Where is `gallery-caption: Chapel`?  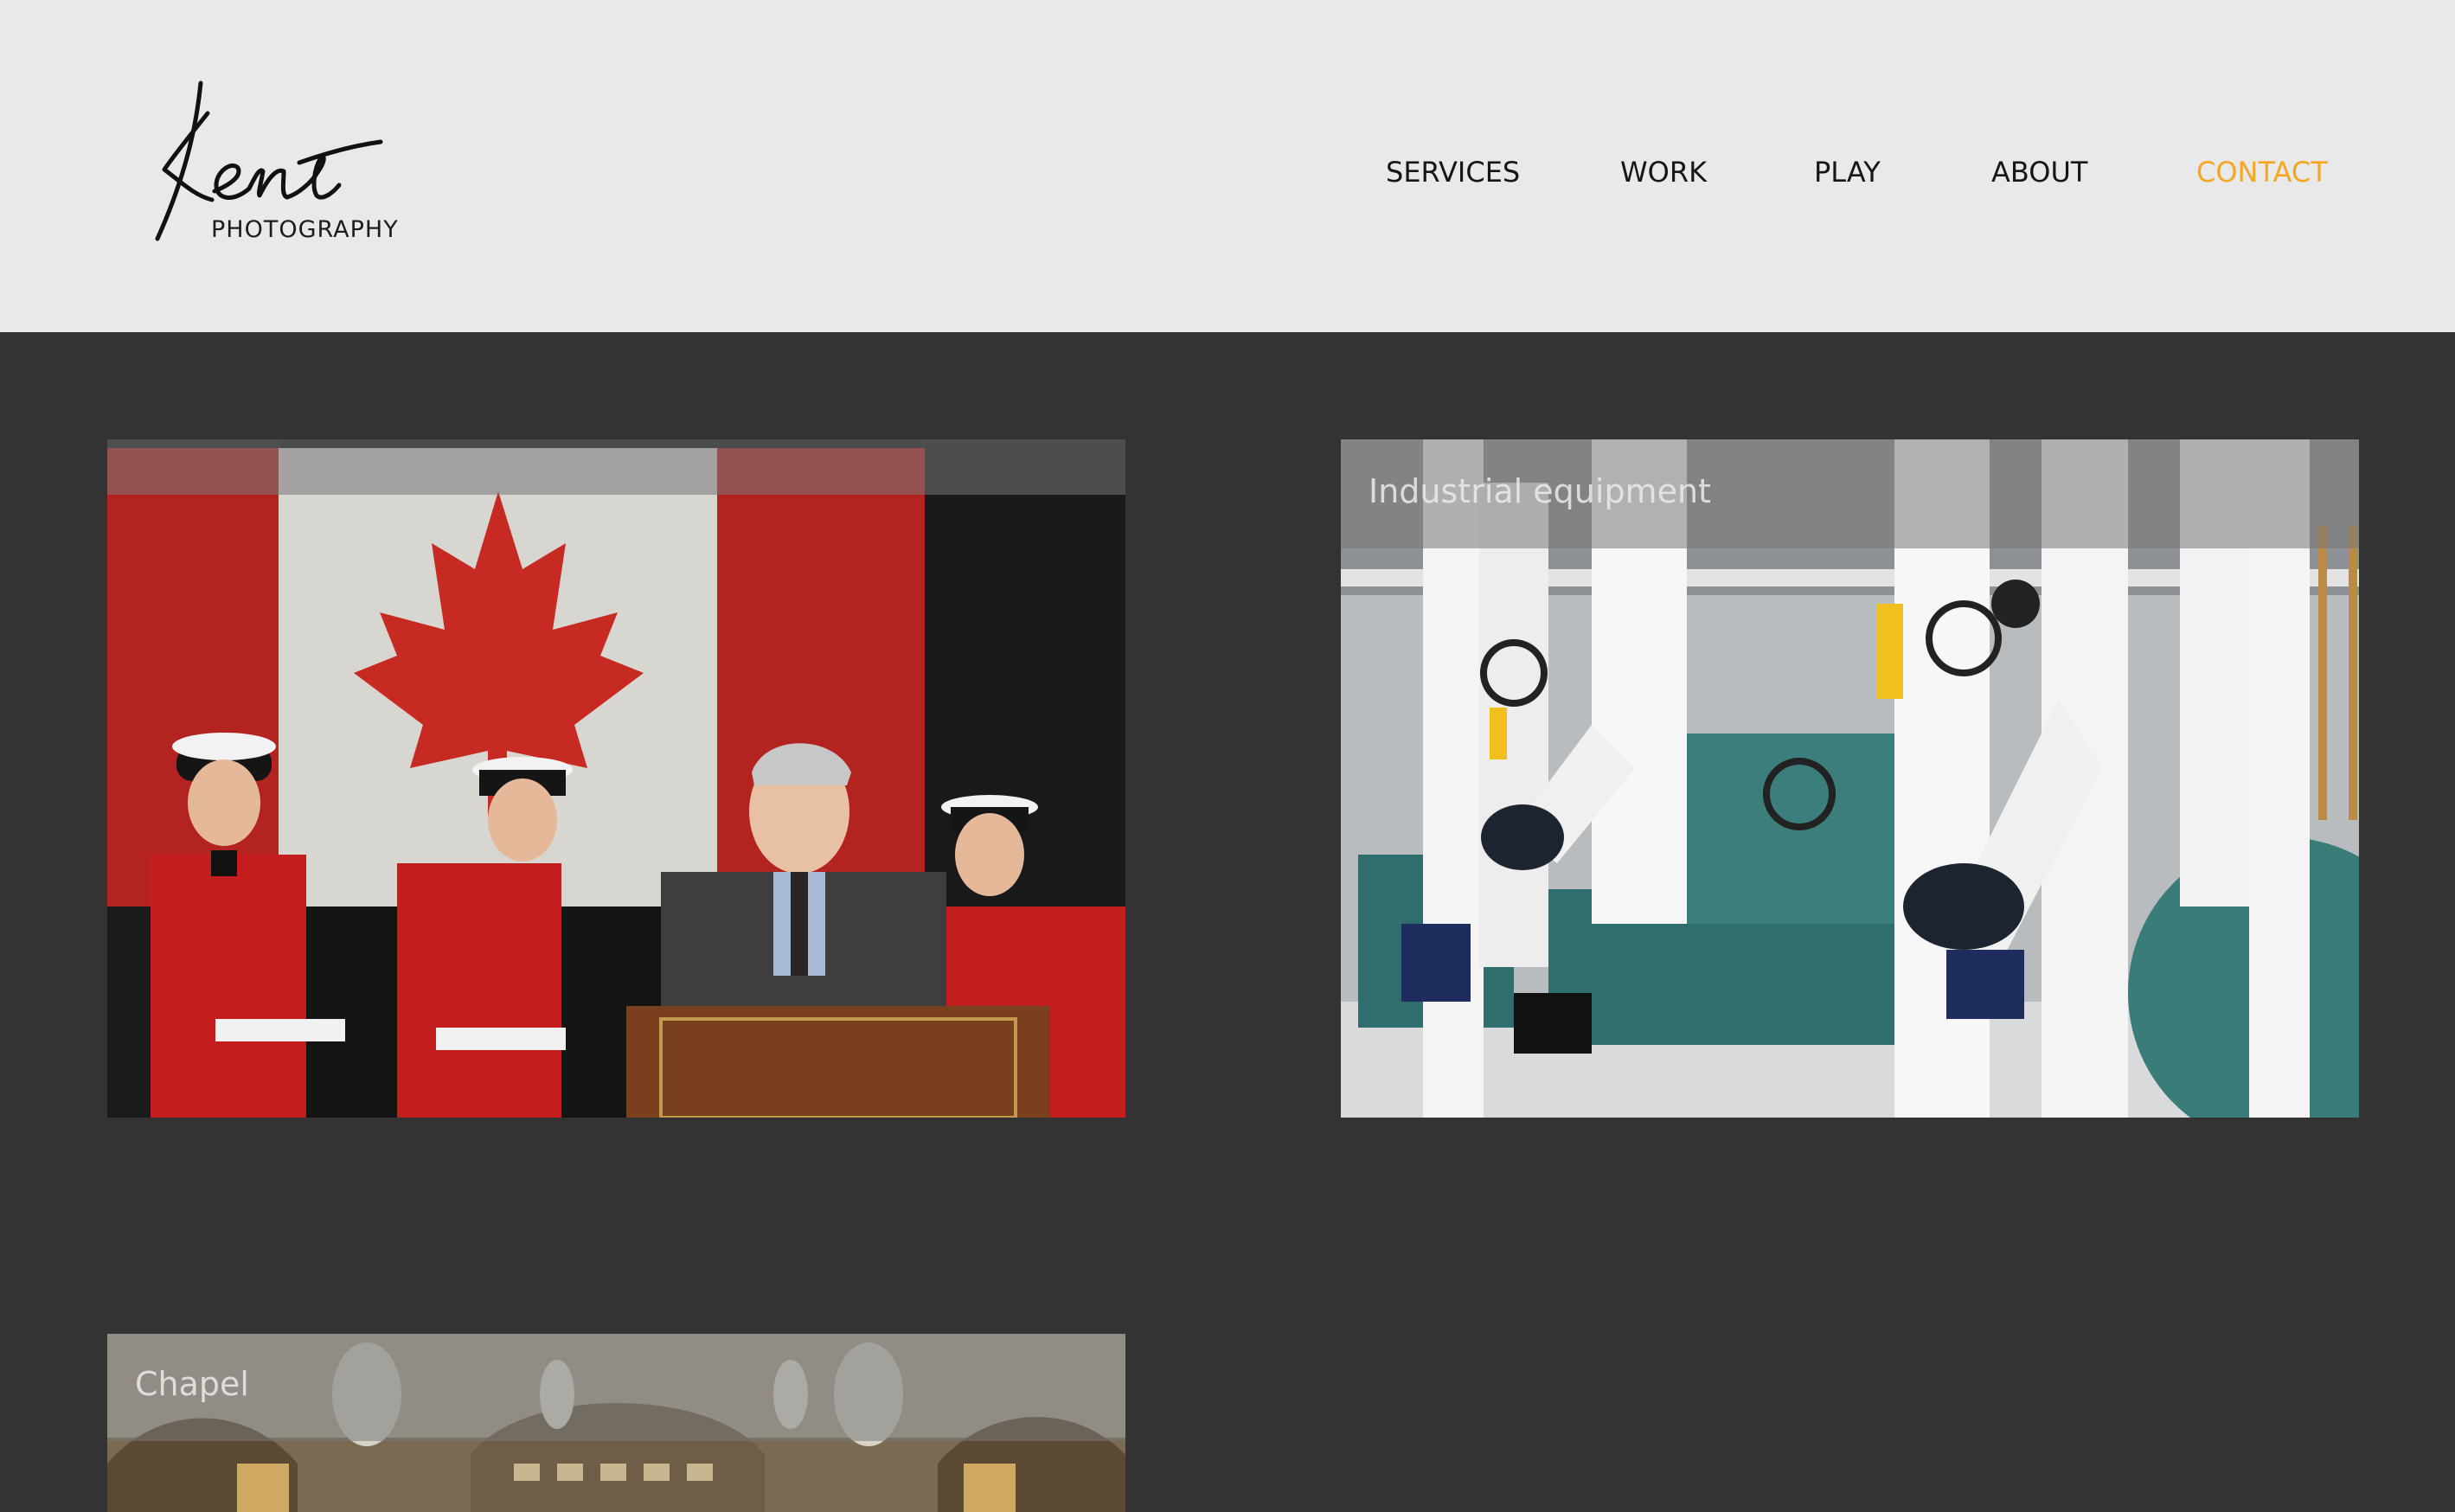
gallery-caption: Chapel is located at coordinates (192, 1384).